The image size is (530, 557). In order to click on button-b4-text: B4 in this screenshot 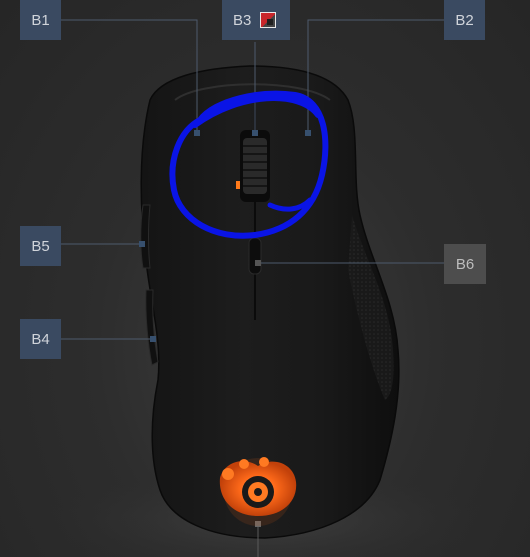, I will do `click(40, 339)`.